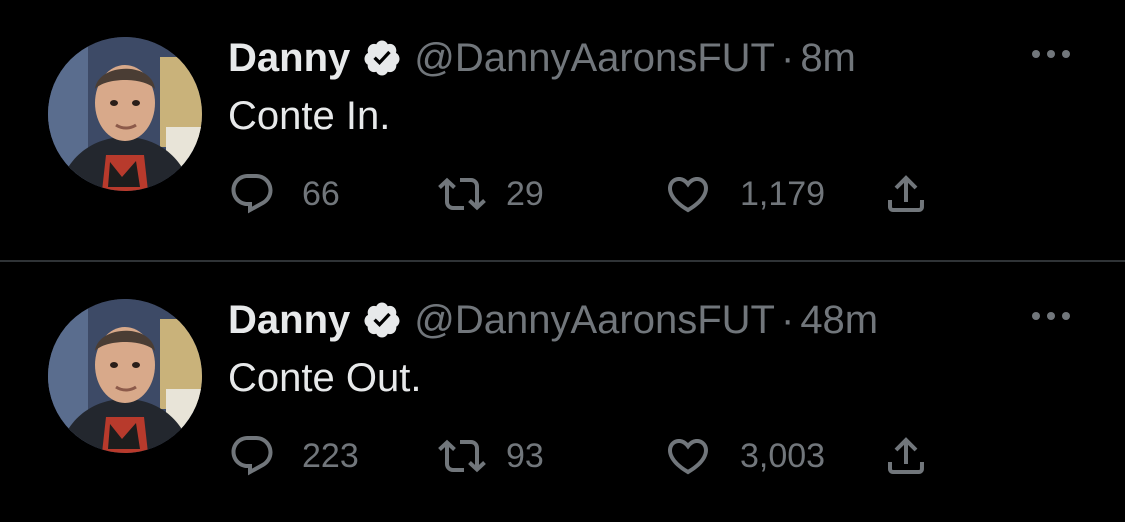 The image size is (1125, 522). Describe the element at coordinates (525, 455) in the screenshot. I see `retweet-count: 93` at that location.